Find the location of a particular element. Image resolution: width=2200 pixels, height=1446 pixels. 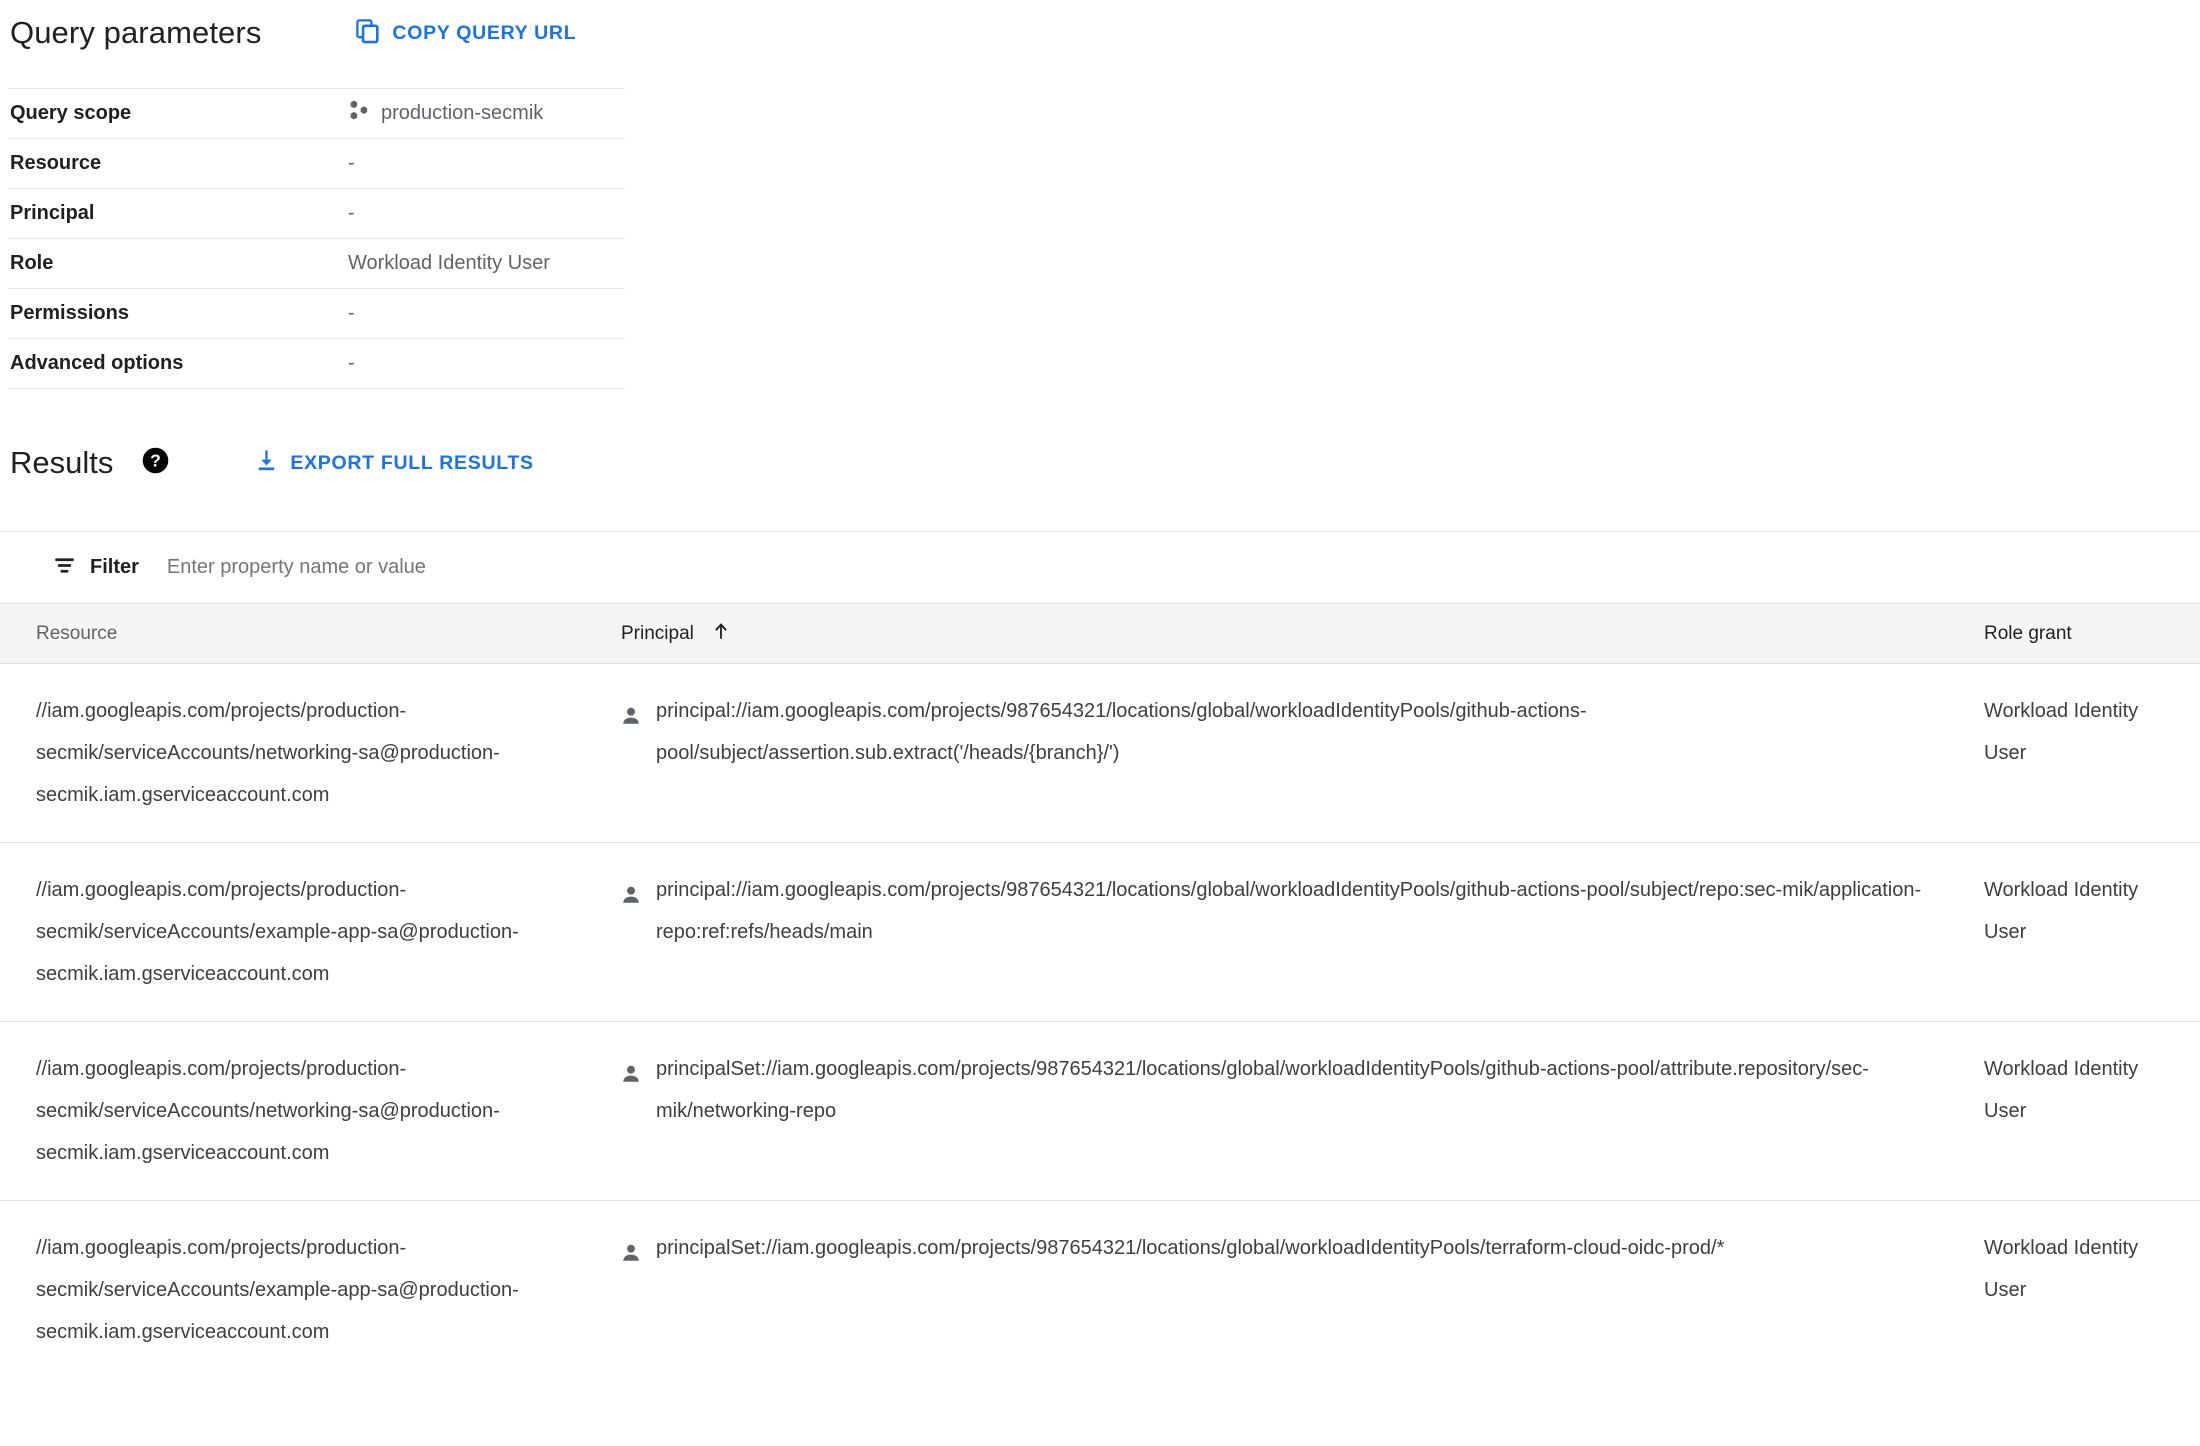

column-header-principal-label: Principal is located at coordinates (657, 633).